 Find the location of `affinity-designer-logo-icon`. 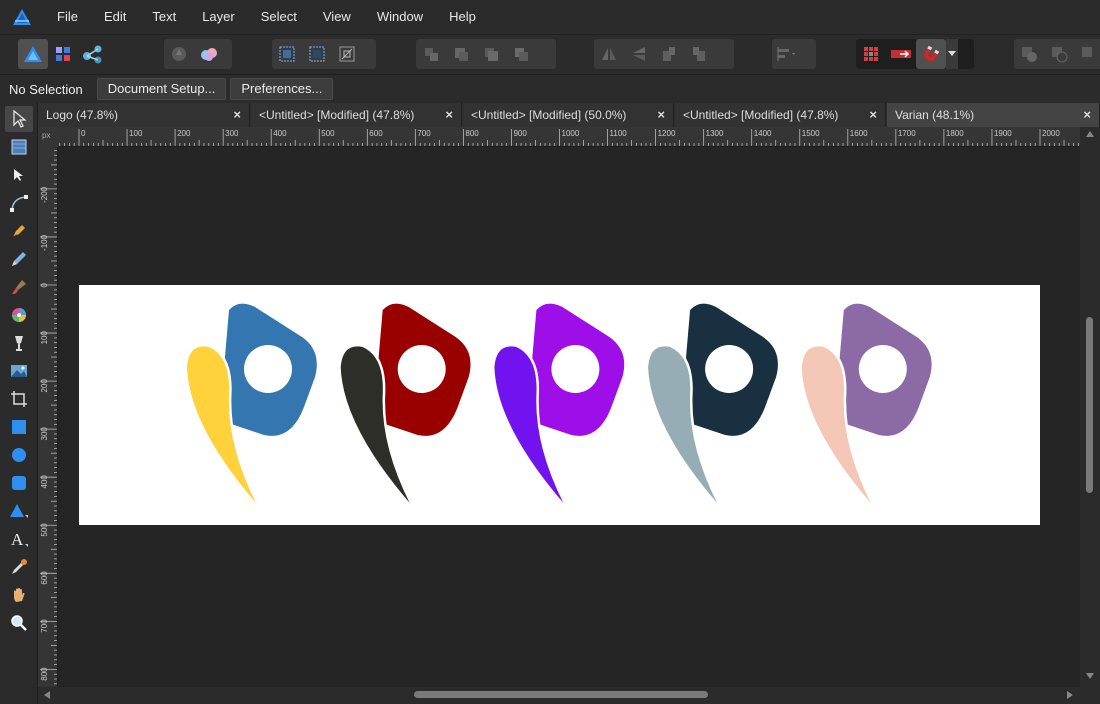

affinity-designer-logo-icon is located at coordinates (22, 17).